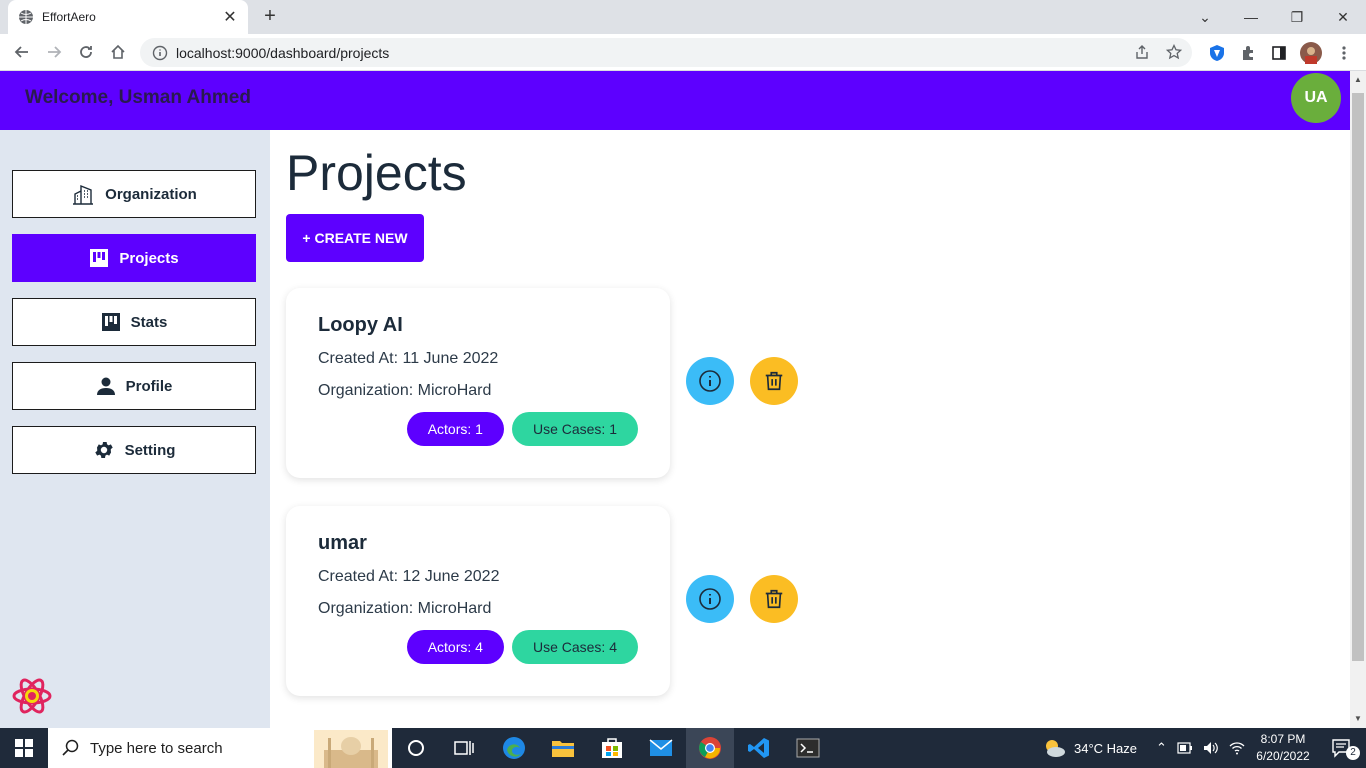  Describe the element at coordinates (574, 647) in the screenshot. I see `use-cases-badge: Use Cases: 4` at that location.